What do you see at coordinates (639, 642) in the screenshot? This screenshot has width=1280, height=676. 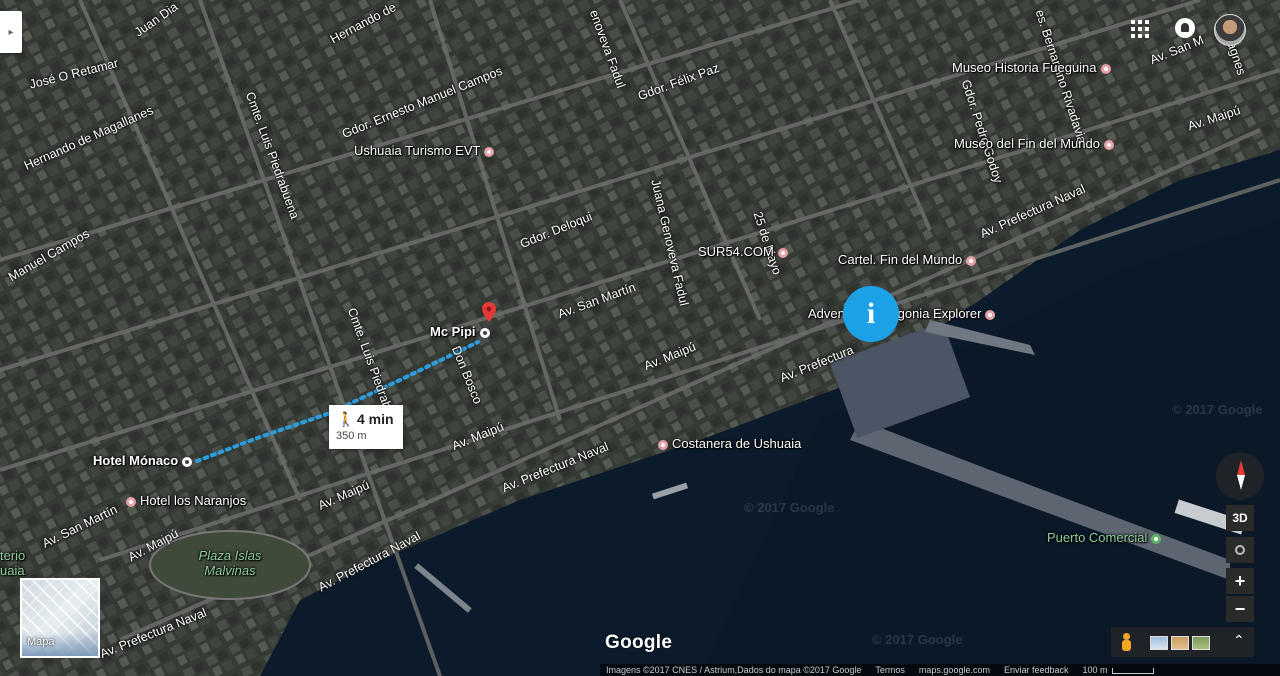 I see `google-logo: Google` at bounding box center [639, 642].